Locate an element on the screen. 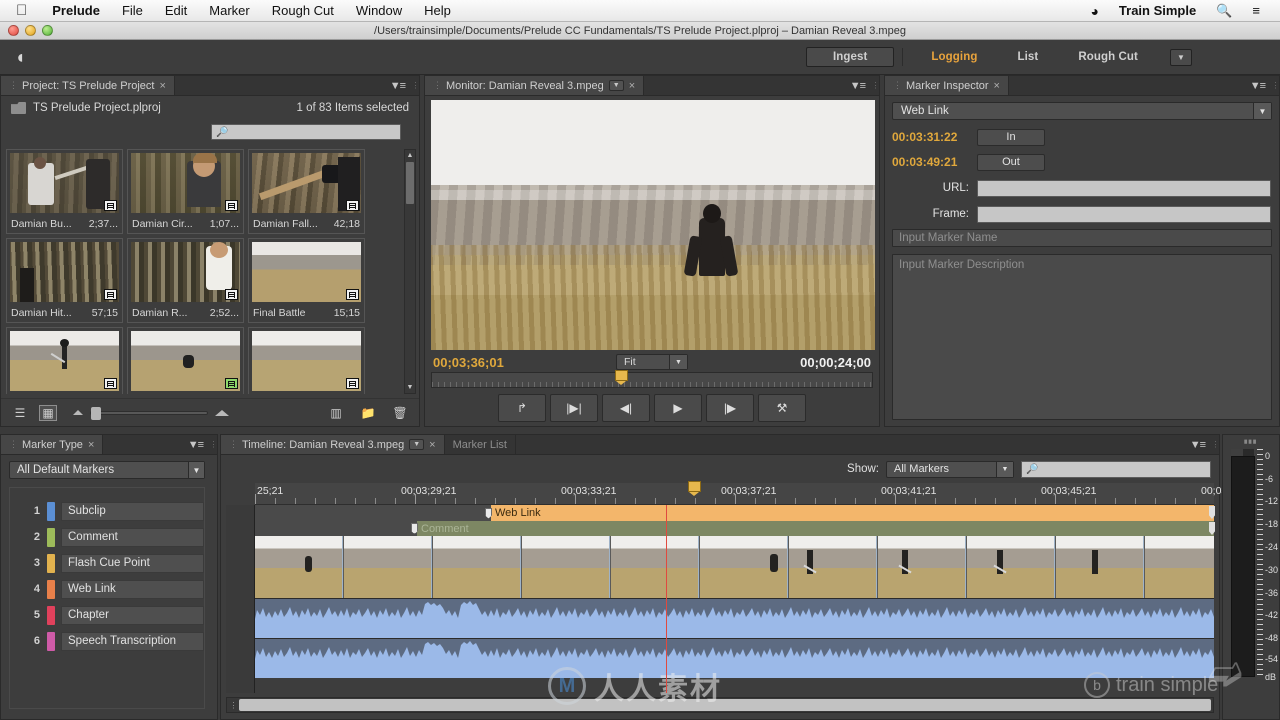  marker-type-item-web-link: 4 Web Link is located at coordinates (107, 589).